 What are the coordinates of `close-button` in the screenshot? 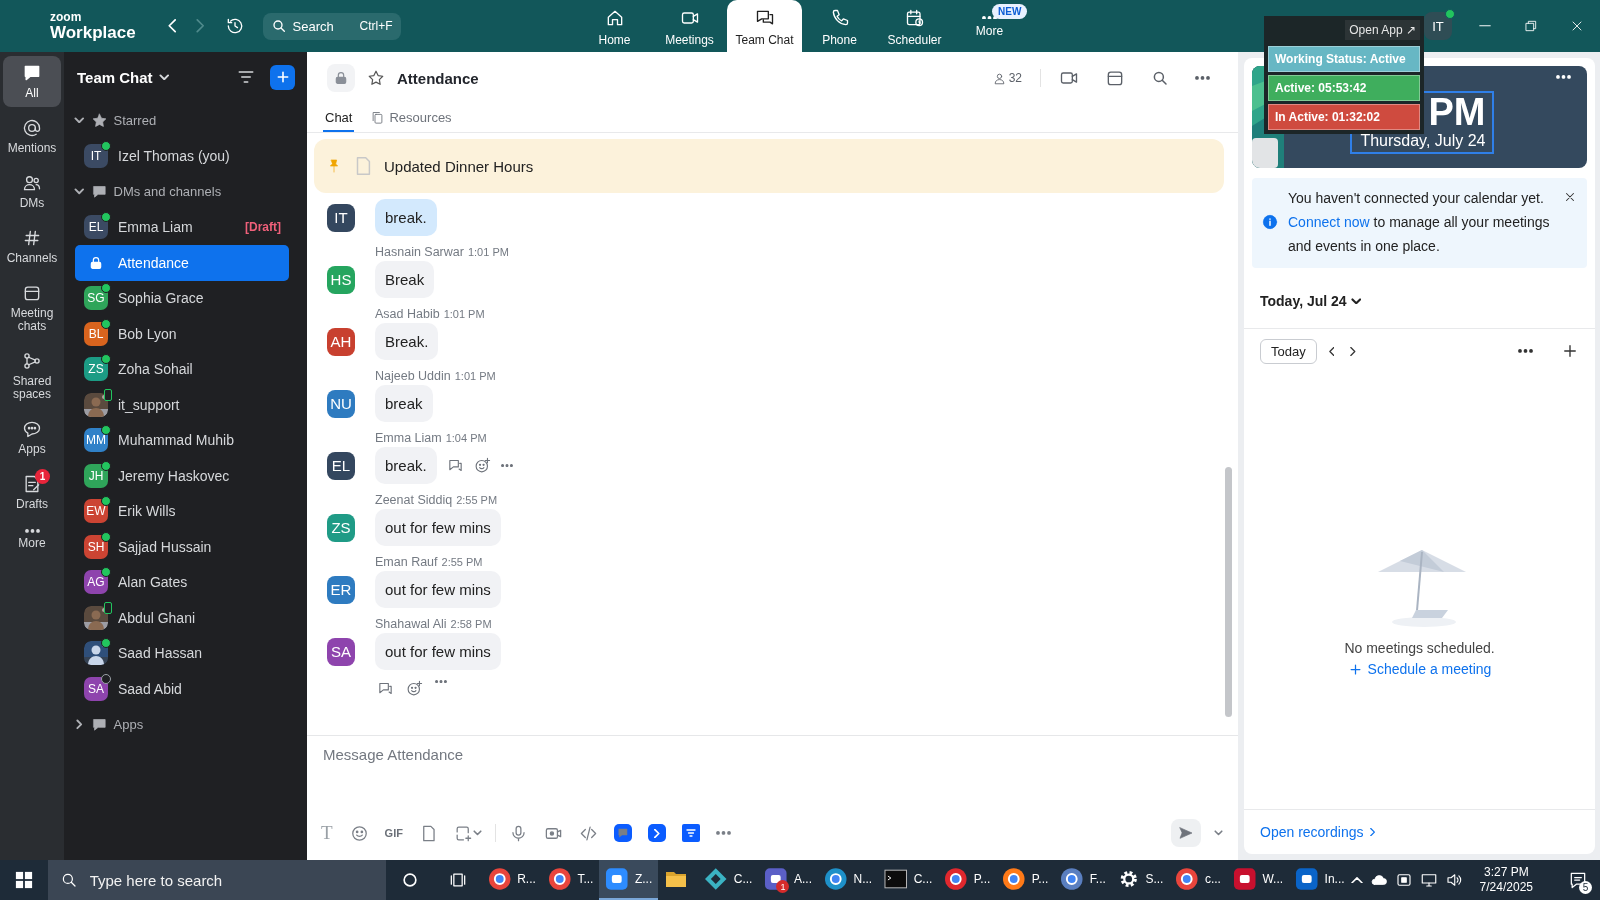 It's located at (1570, 197).